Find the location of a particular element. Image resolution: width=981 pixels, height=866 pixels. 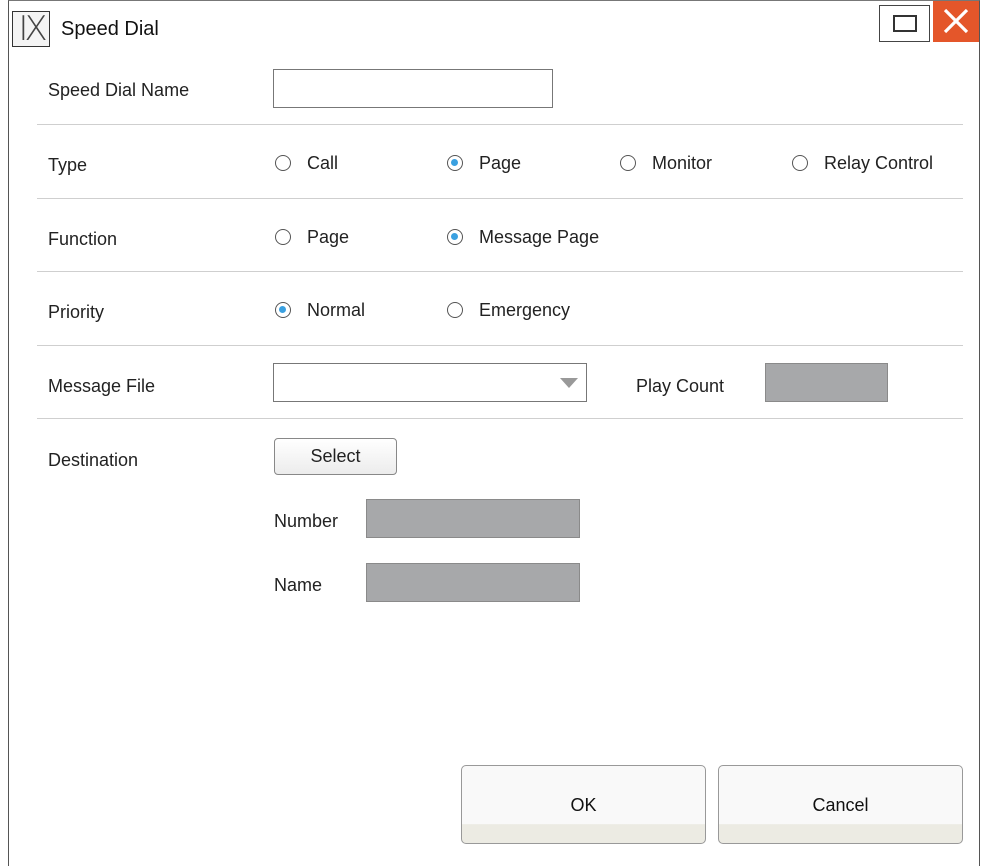

priority-label: Priority is located at coordinates (76, 312).